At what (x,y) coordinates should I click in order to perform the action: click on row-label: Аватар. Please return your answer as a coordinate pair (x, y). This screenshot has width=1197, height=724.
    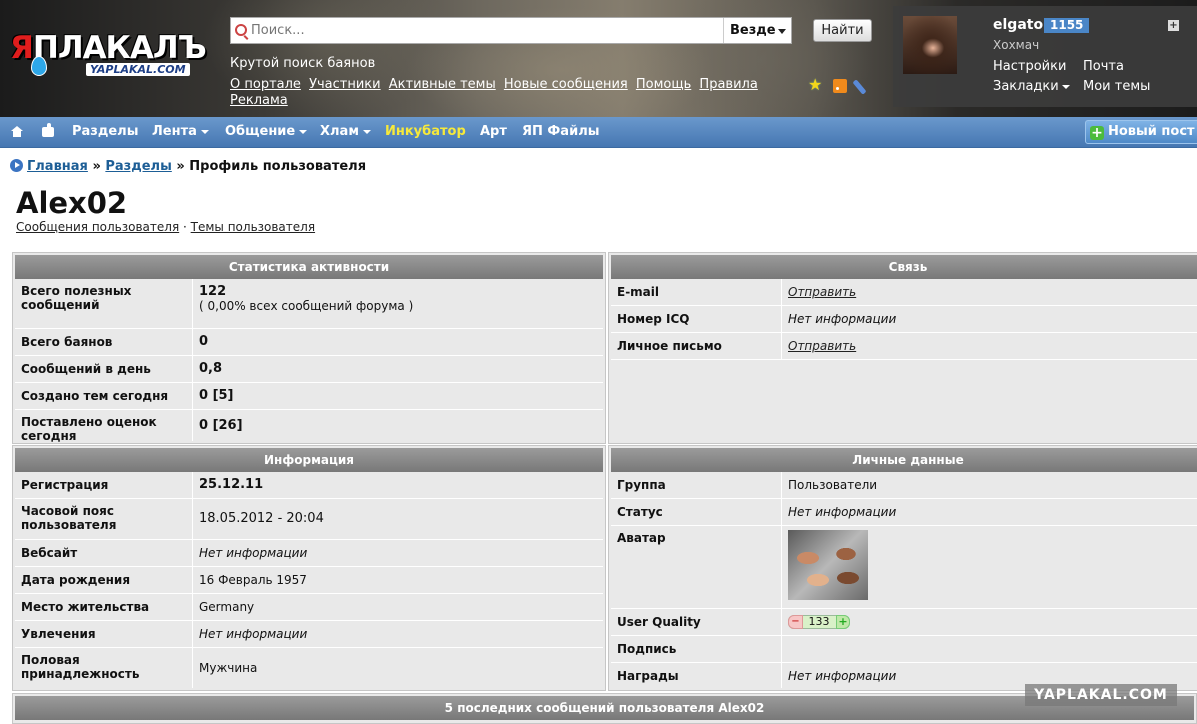
    Looking at the image, I should click on (696, 567).